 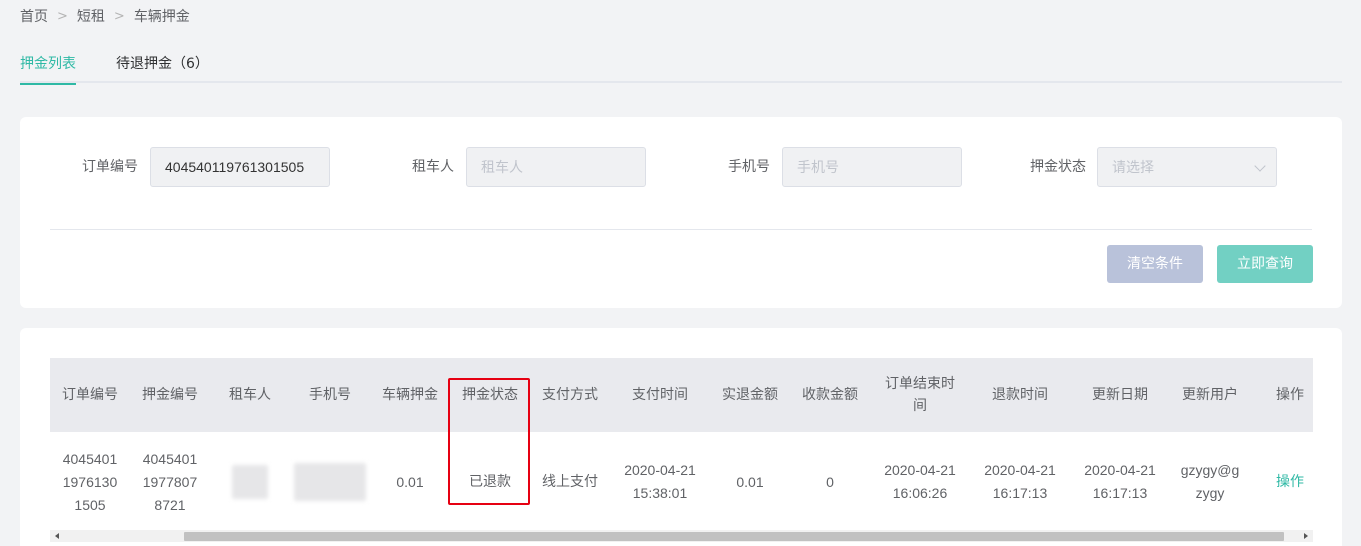 What do you see at coordinates (162, 64) in the screenshot?
I see `tab-pending-refund-label: 待退押金（6）` at bounding box center [162, 64].